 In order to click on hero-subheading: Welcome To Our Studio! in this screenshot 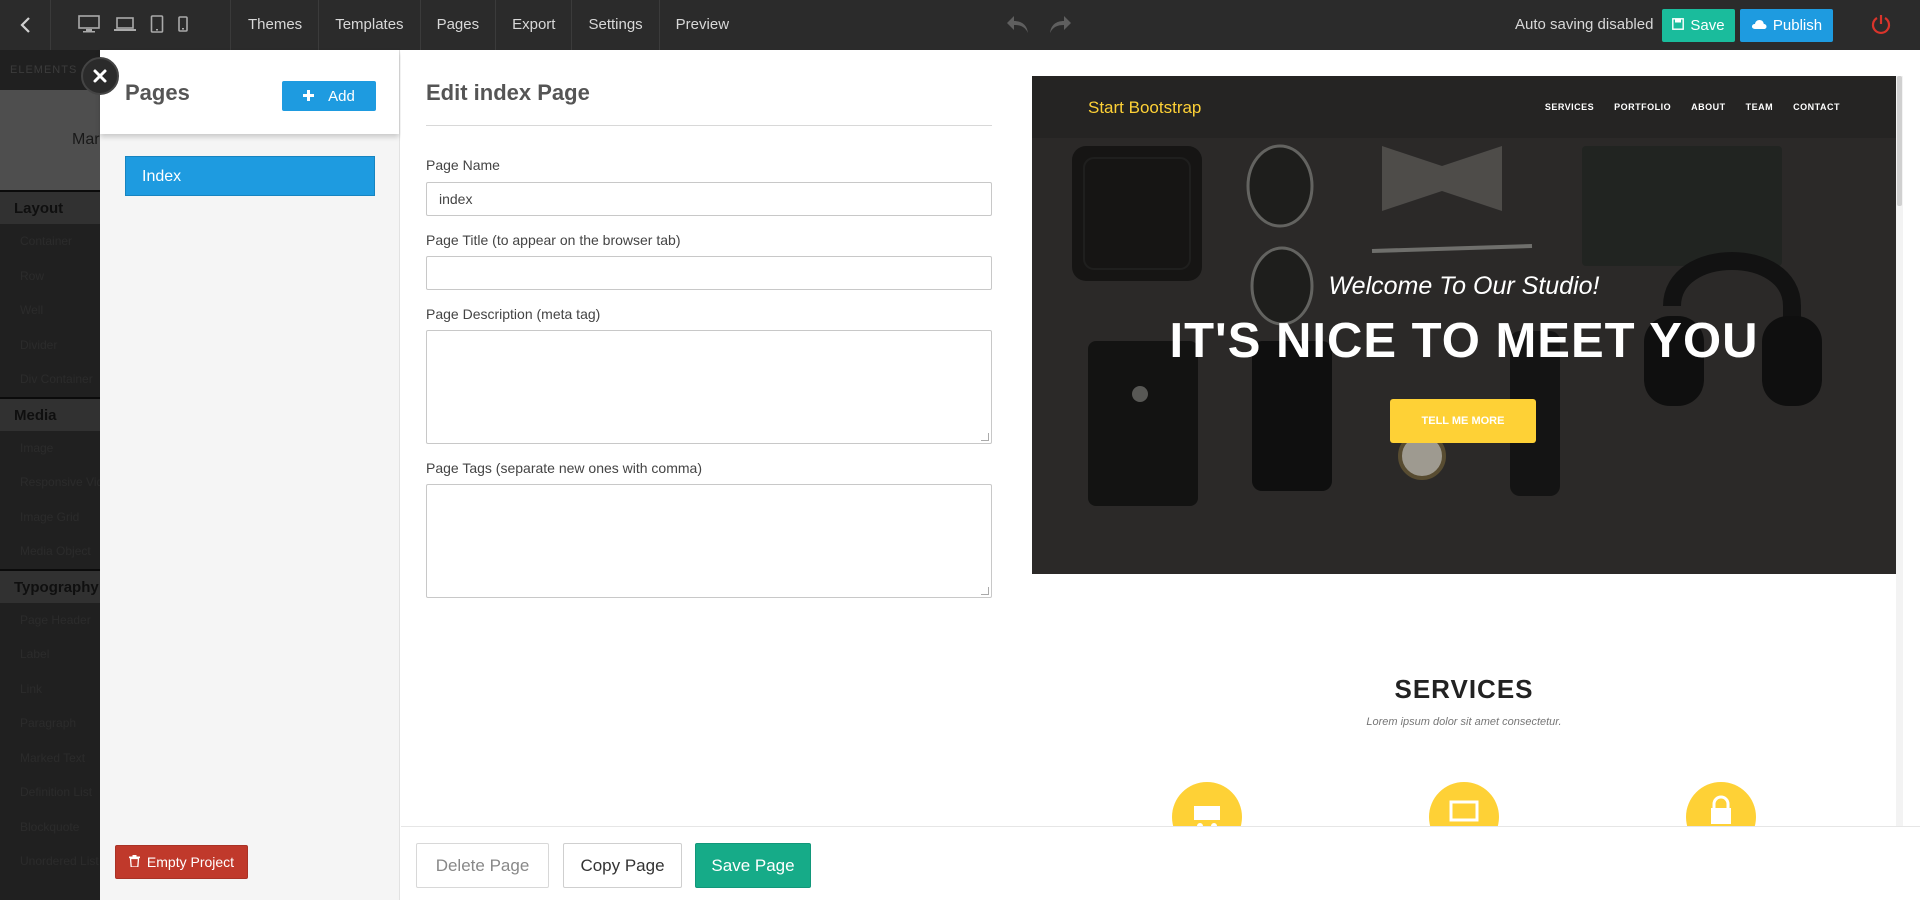, I will do `click(1464, 286)`.